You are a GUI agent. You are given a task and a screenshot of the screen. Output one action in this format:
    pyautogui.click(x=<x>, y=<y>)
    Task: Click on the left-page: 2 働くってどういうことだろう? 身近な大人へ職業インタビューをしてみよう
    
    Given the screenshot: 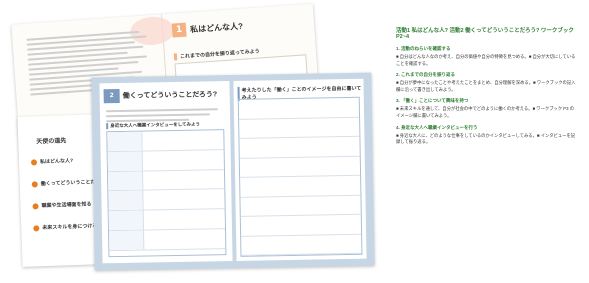 What is the action you would take?
    pyautogui.click(x=166, y=172)
    